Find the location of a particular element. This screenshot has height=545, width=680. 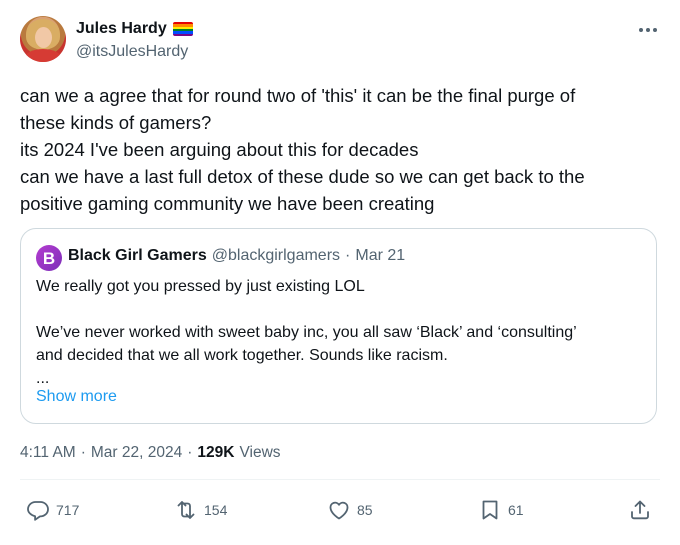

like-button: 85 is located at coordinates (350, 510).